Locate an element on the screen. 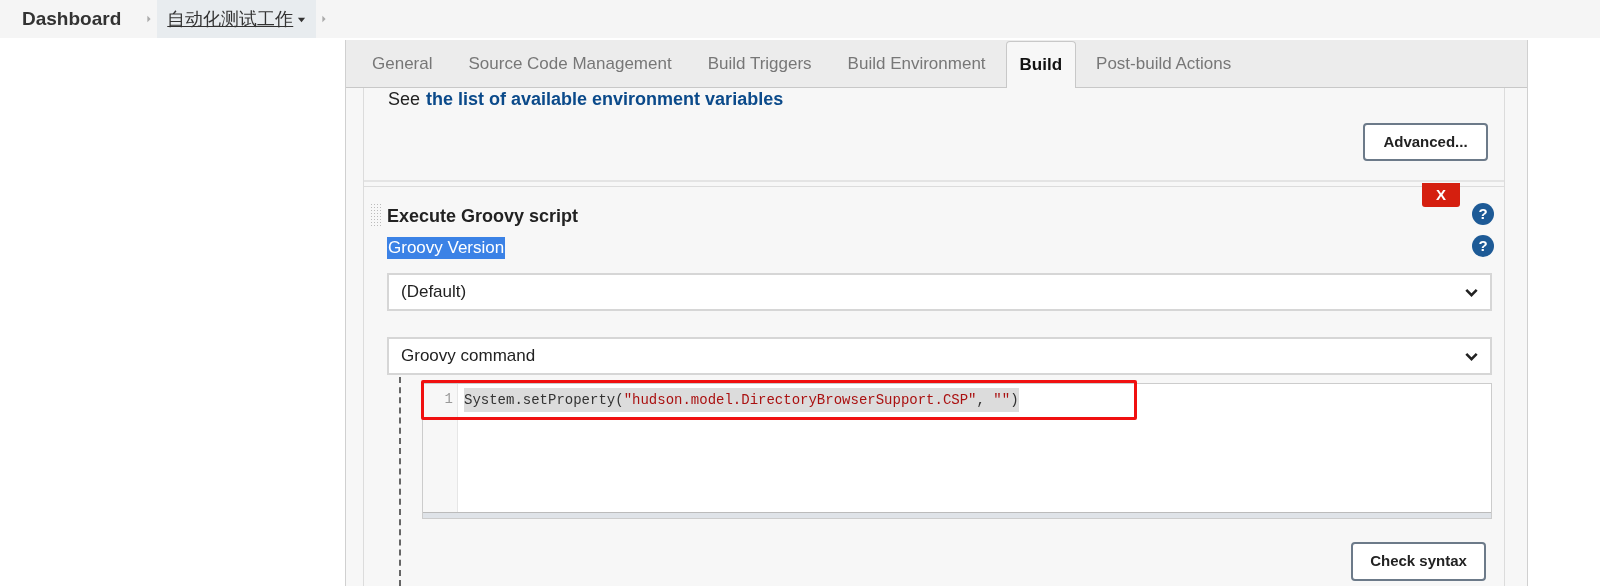 Image resolution: width=1600 pixels, height=586 pixels. delete-button: X is located at coordinates (1441, 195).